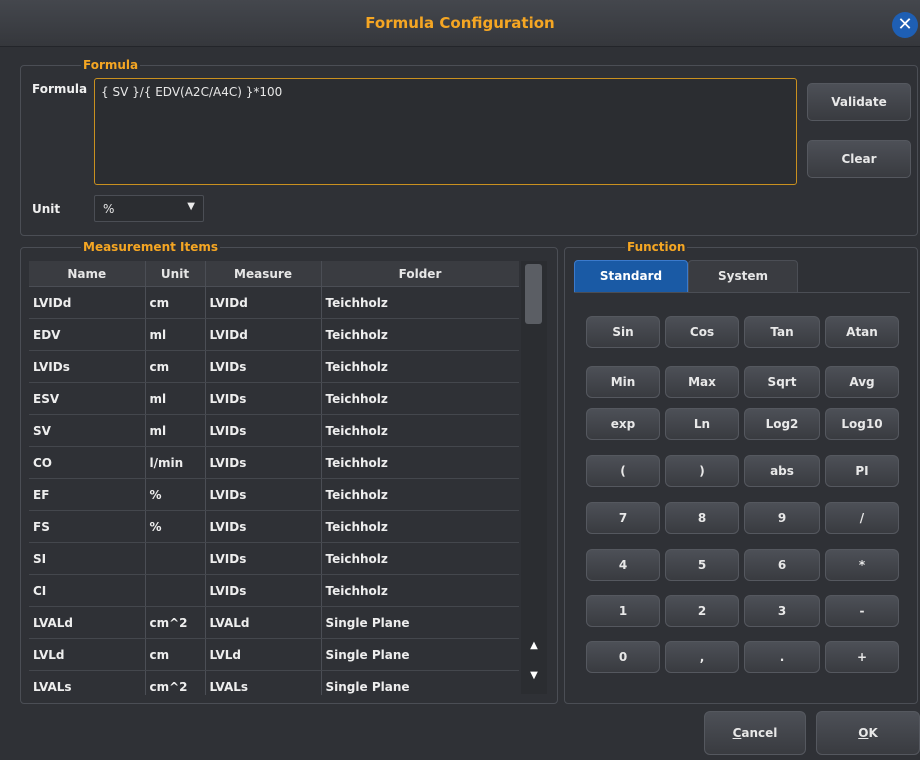  What do you see at coordinates (862, 657) in the screenshot?
I see `key-button-7-3: +` at bounding box center [862, 657].